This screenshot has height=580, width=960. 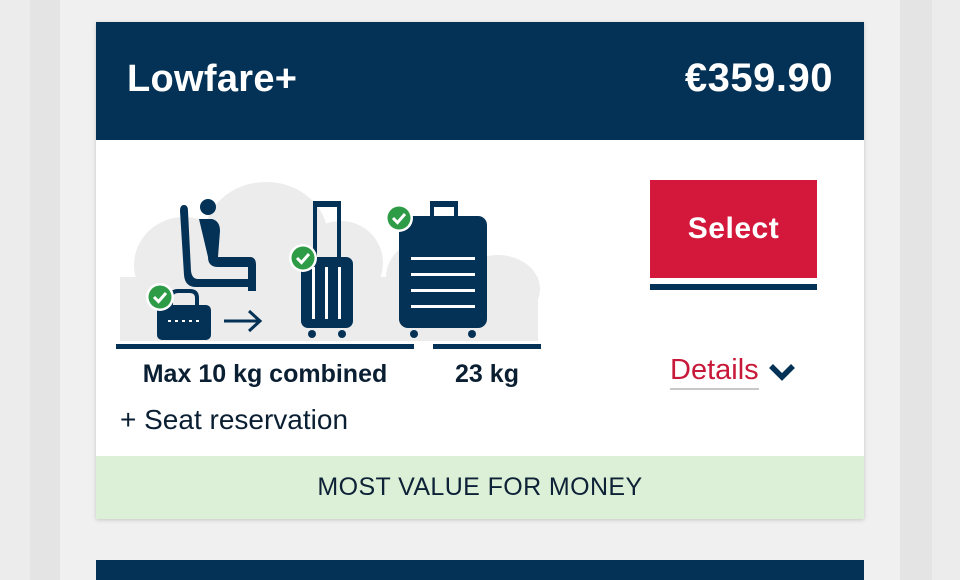 What do you see at coordinates (714, 372) in the screenshot?
I see `details-label: Details` at bounding box center [714, 372].